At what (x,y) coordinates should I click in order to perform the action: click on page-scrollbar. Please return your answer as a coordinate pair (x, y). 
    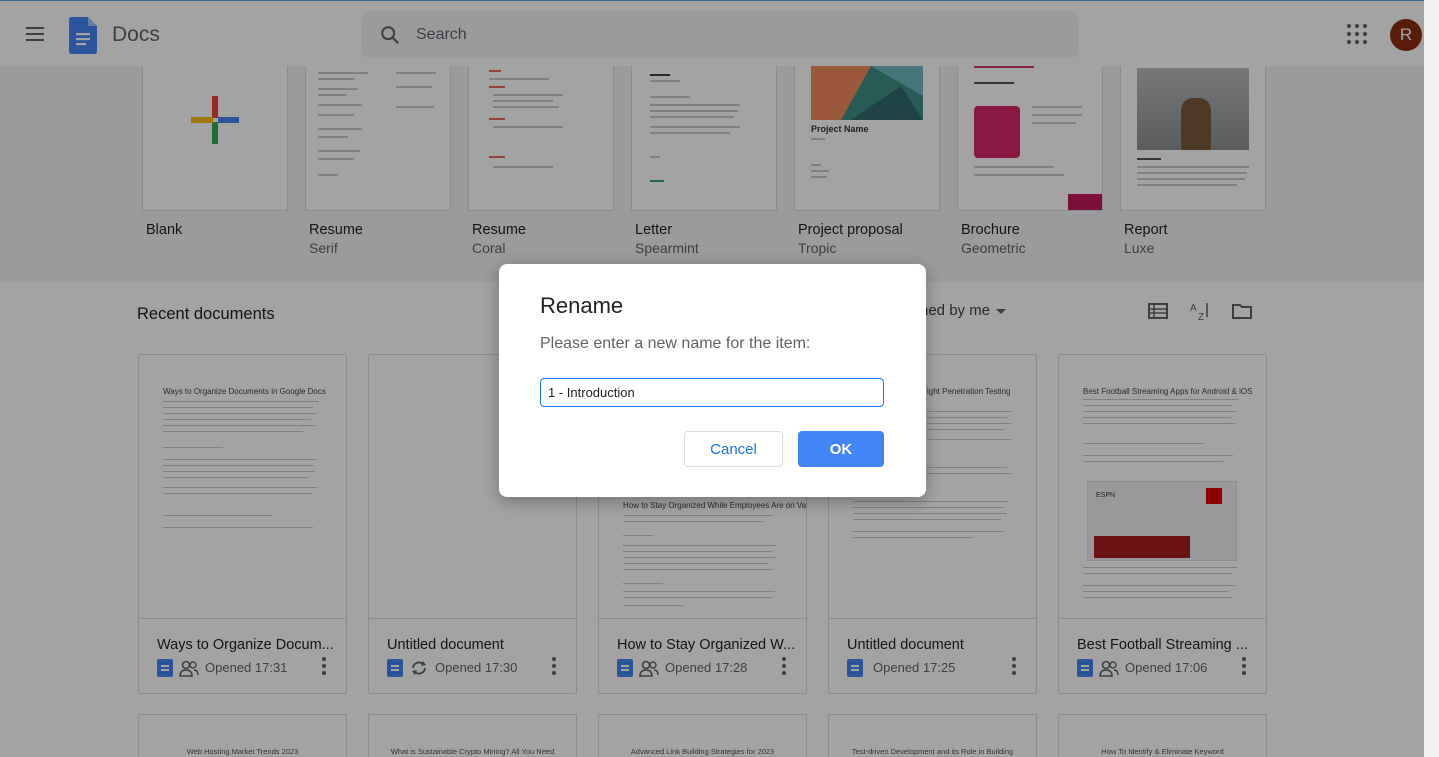
    Looking at the image, I should click on (1431, 378).